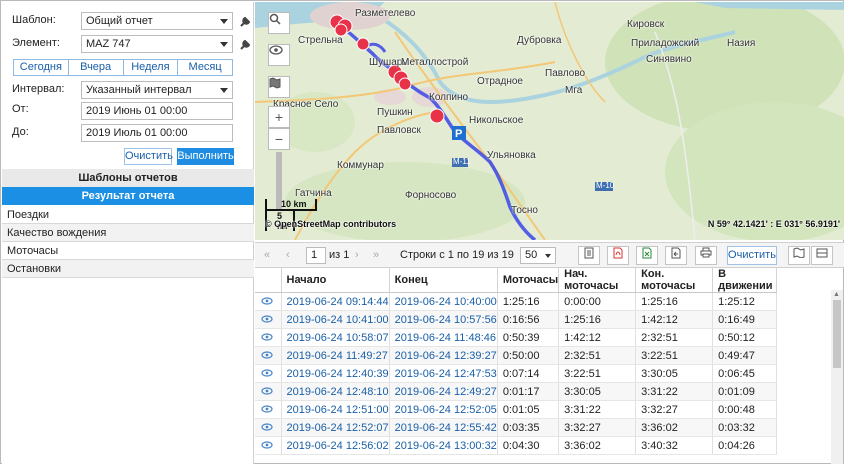 This screenshot has width=844, height=464. I want to click on first-page-icon: «, so click(267, 255).